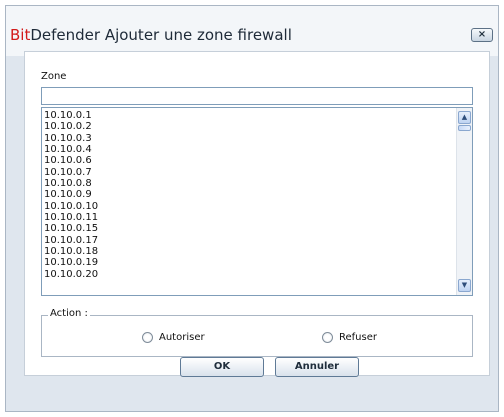 This screenshot has width=504, height=417. I want to click on brand-logo-text: Bit, so click(20, 35).